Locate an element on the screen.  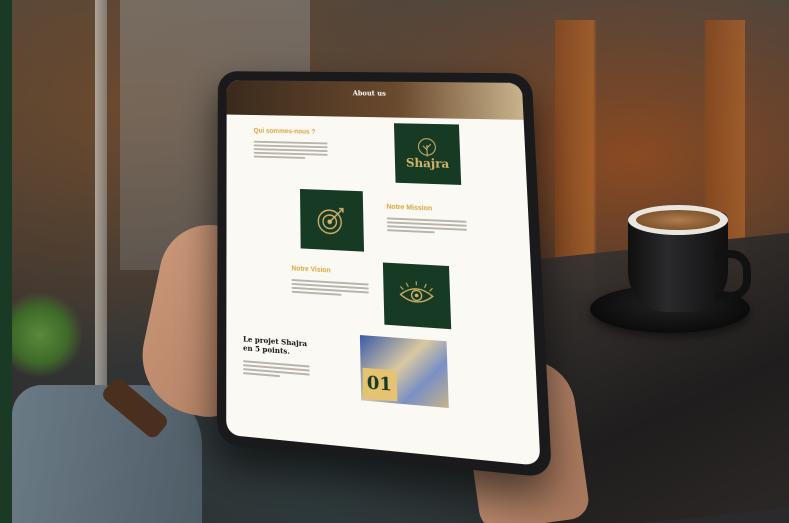
vision-tile is located at coordinates (417, 296).